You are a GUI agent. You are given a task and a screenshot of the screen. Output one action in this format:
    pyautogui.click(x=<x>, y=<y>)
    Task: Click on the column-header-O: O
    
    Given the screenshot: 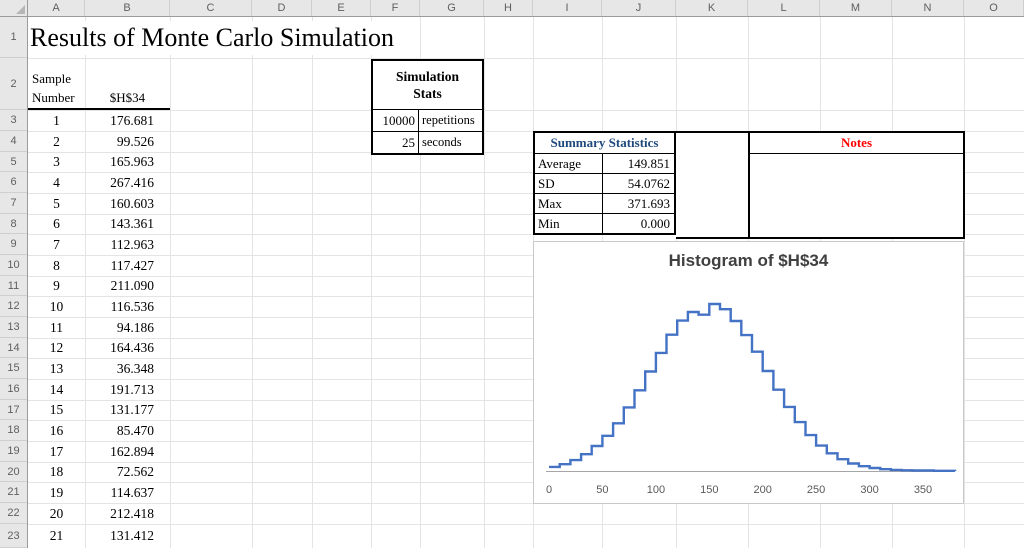 What is the action you would take?
    pyautogui.click(x=994, y=8)
    